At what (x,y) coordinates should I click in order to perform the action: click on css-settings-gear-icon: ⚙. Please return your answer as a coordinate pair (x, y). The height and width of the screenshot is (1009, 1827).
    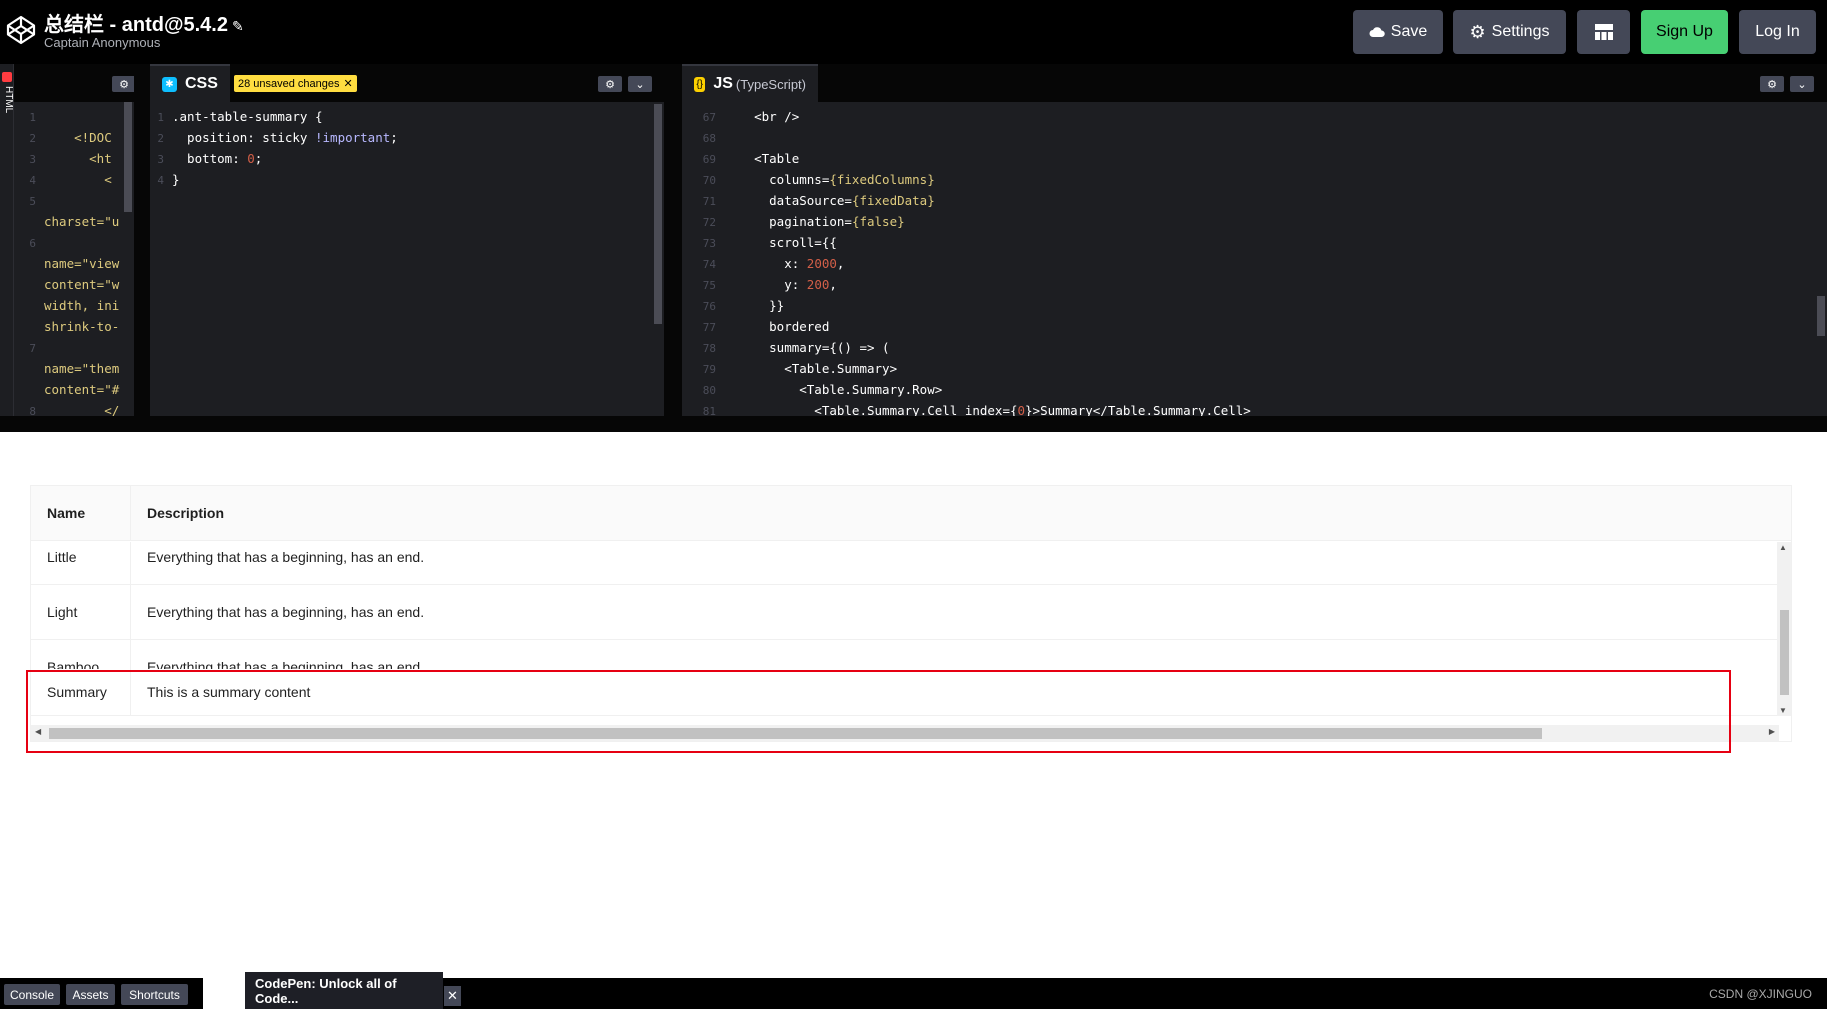
    Looking at the image, I should click on (610, 84).